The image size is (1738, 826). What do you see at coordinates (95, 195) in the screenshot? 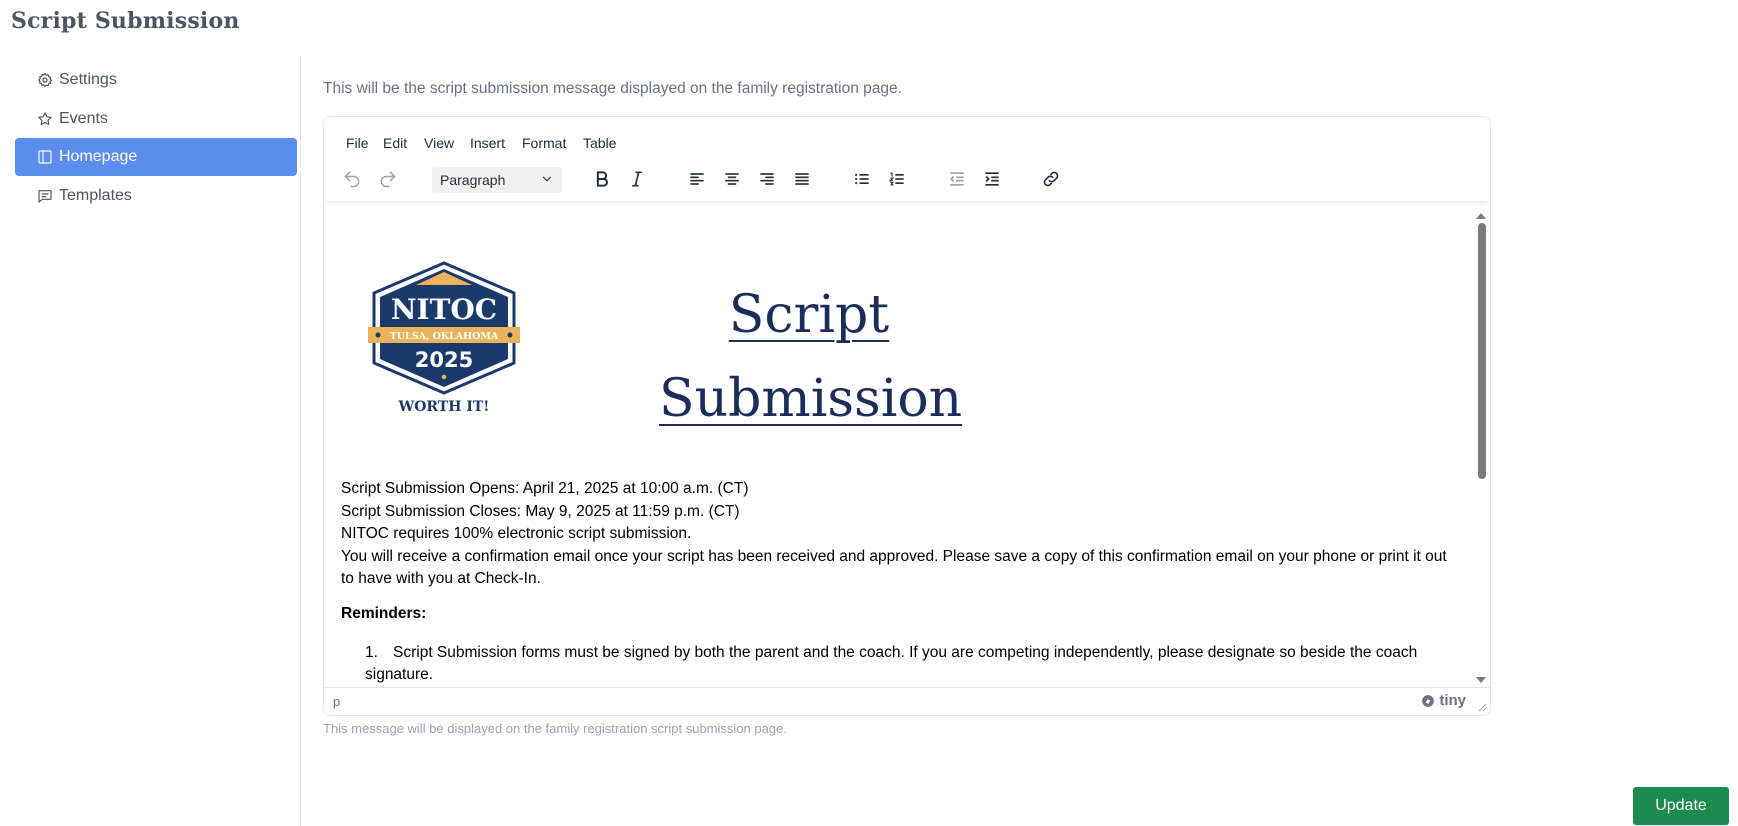
I see `sidebar-item-label: Templates` at bounding box center [95, 195].